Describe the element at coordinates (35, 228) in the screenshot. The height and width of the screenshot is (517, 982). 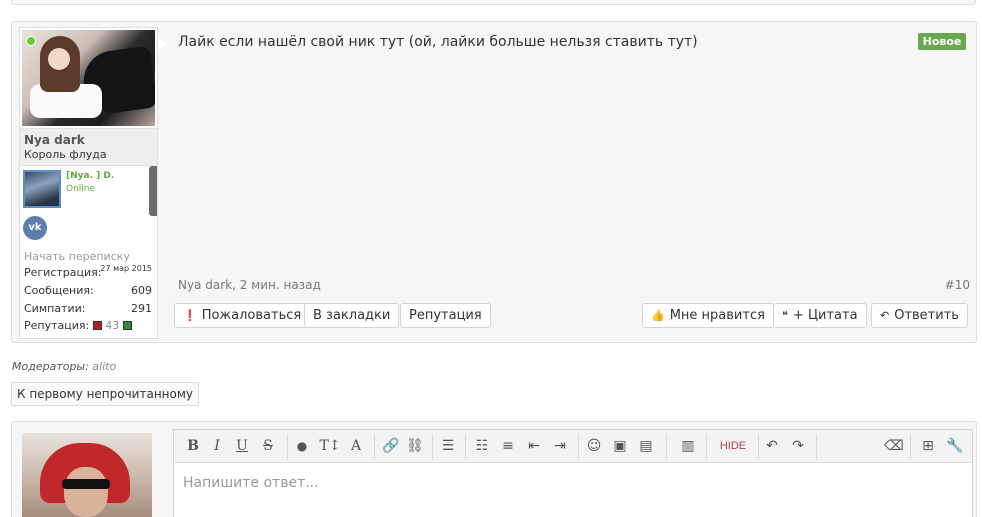
I see `vk-icon: vk` at that location.